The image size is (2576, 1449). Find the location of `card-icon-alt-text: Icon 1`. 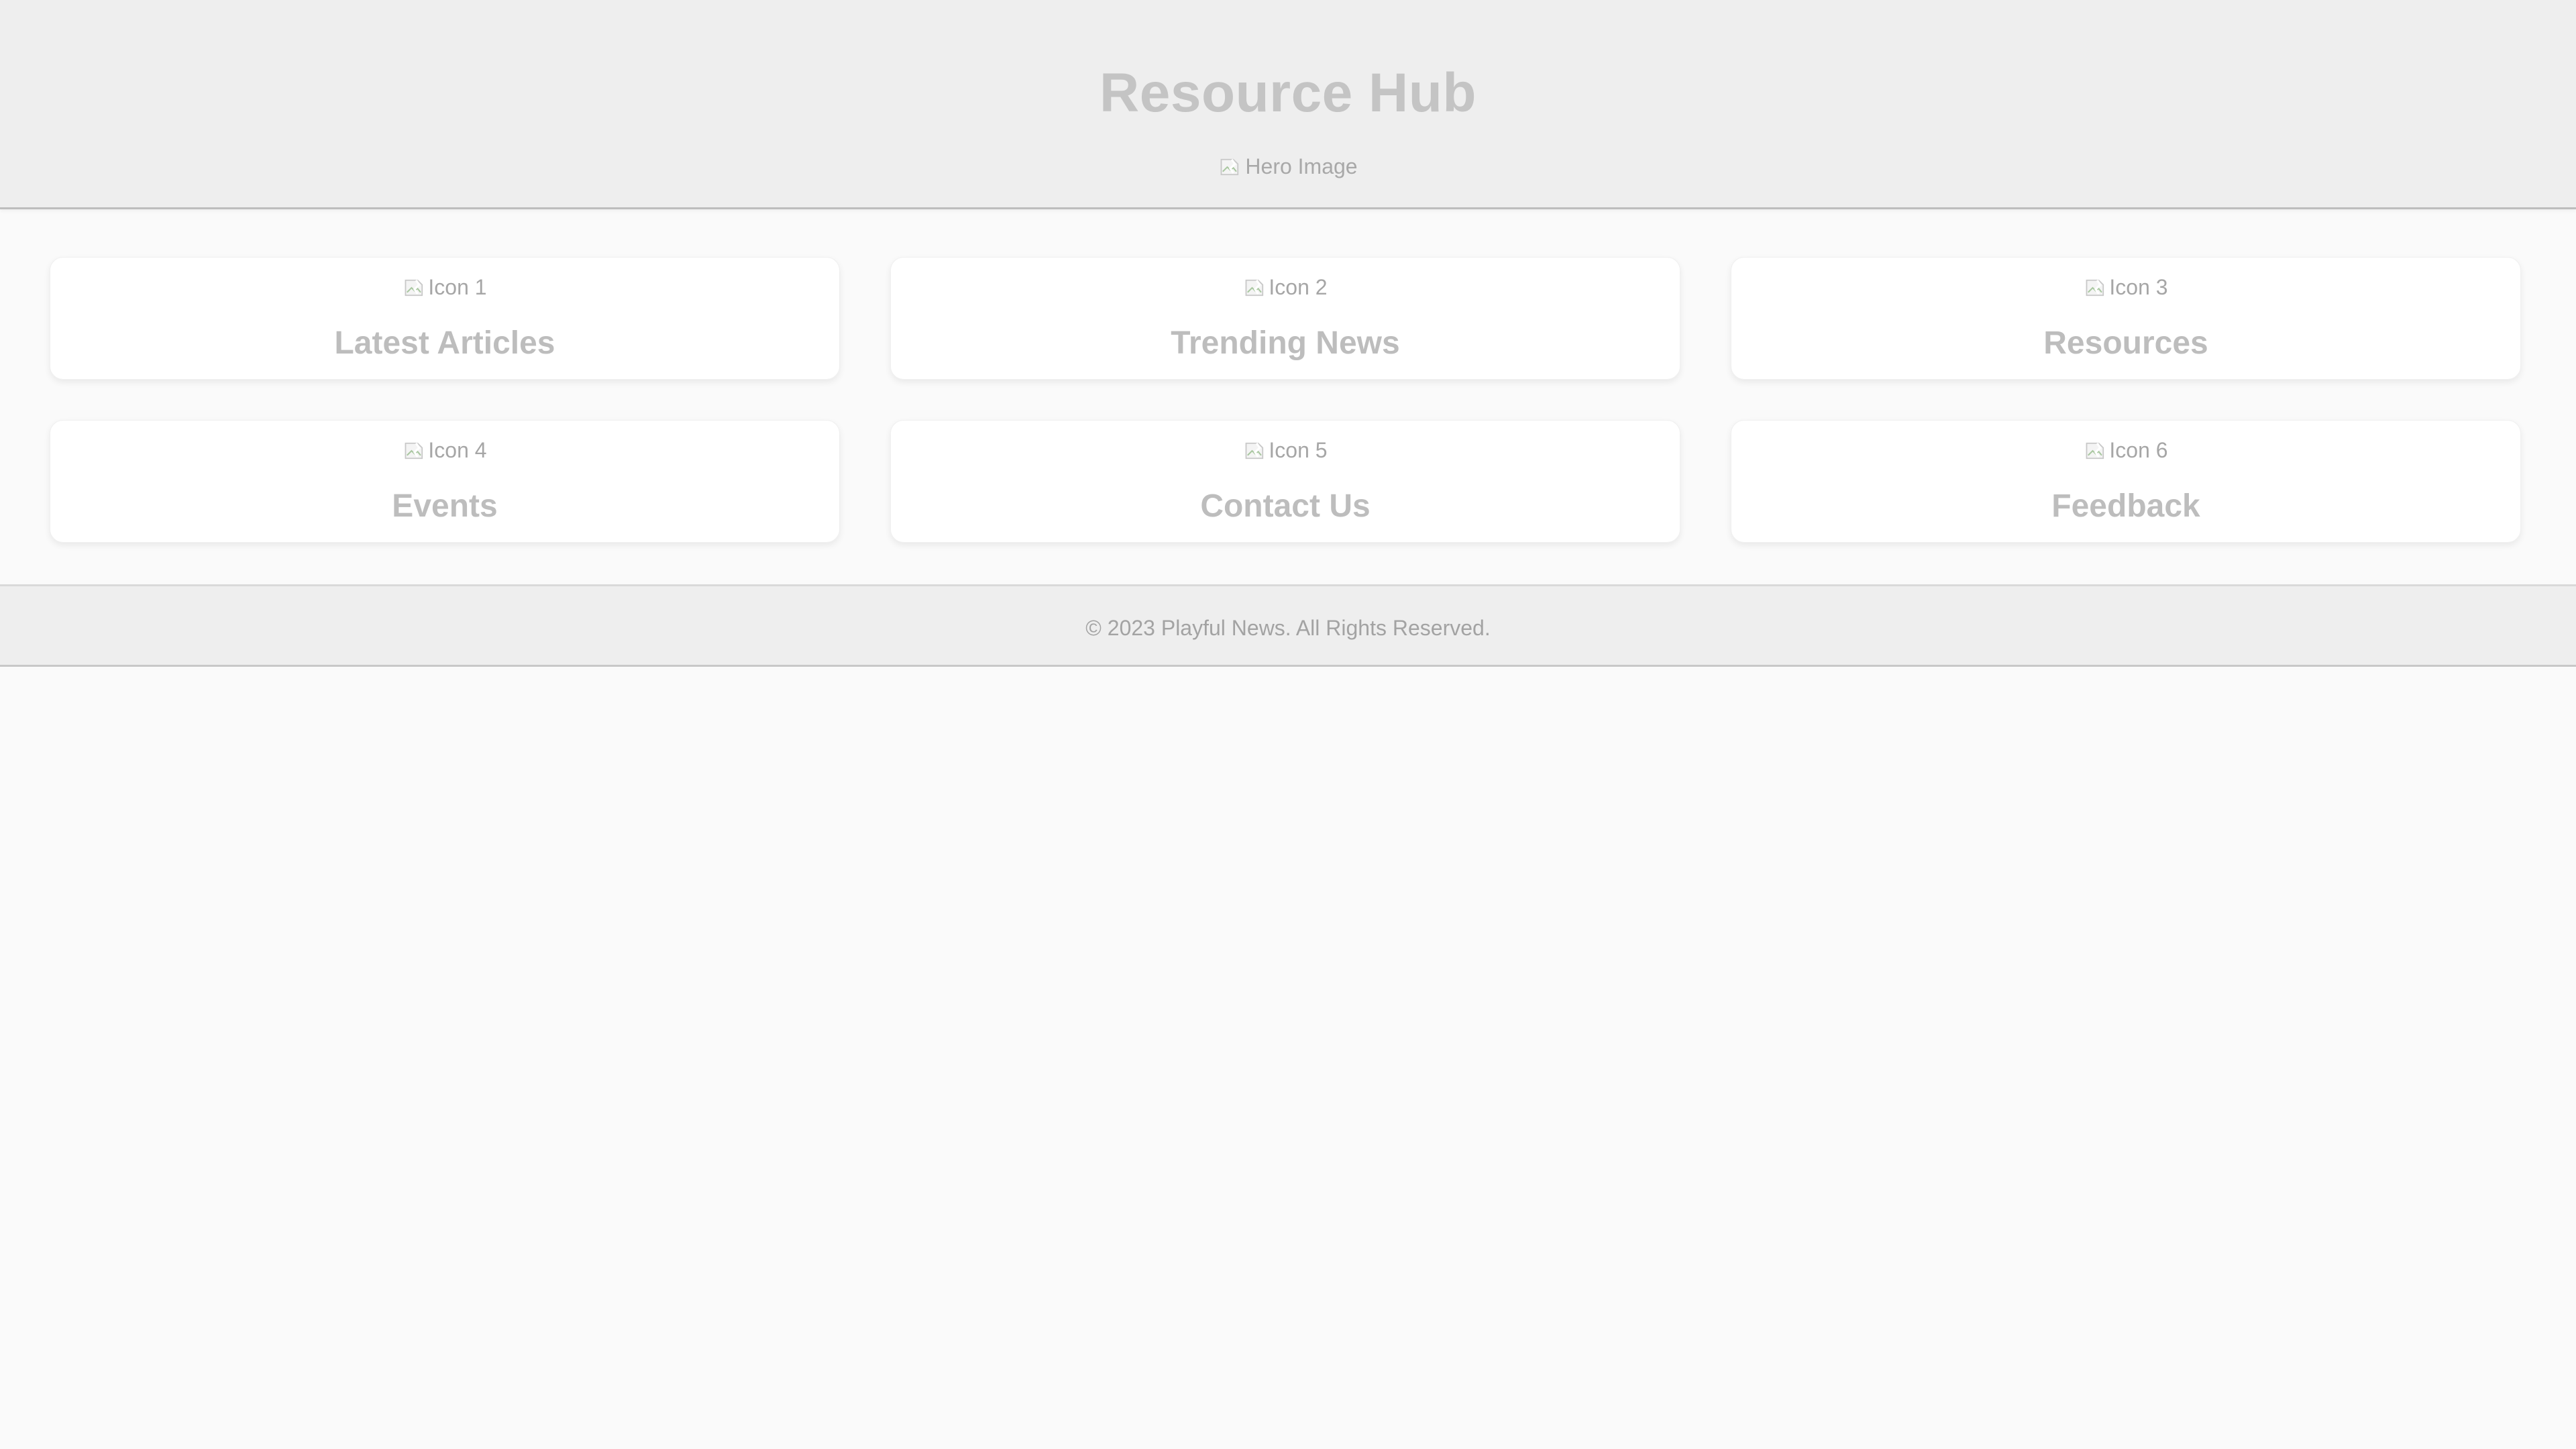

card-icon-alt-text: Icon 1 is located at coordinates (457, 287).